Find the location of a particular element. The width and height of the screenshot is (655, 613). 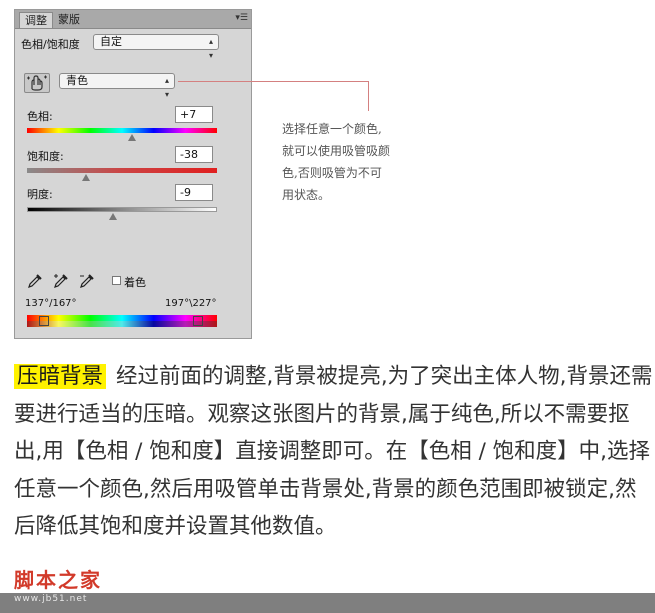

range-handle-left is located at coordinates (44, 321).